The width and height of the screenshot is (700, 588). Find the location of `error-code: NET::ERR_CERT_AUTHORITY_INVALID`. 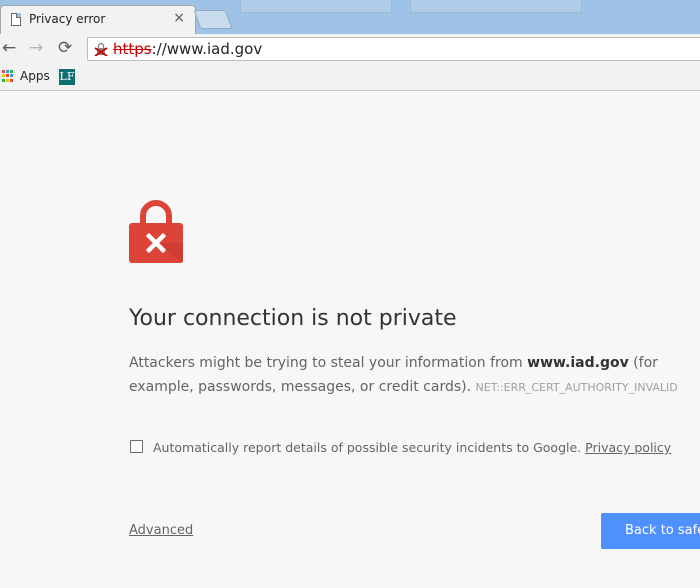

error-code: NET::ERR_CERT_AUTHORITY_INVALID is located at coordinates (577, 387).